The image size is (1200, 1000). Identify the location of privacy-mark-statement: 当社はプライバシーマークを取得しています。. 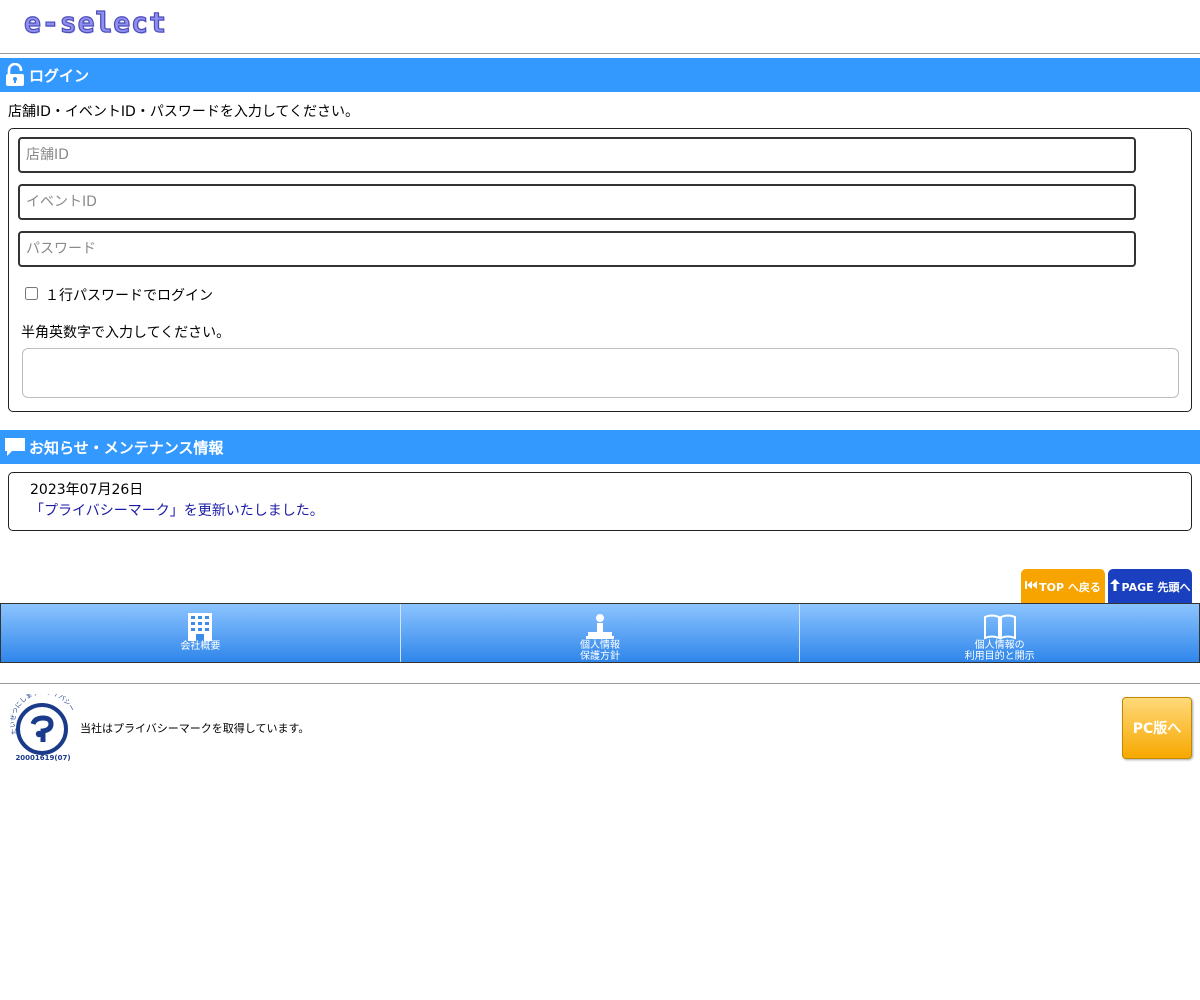
(195, 728).